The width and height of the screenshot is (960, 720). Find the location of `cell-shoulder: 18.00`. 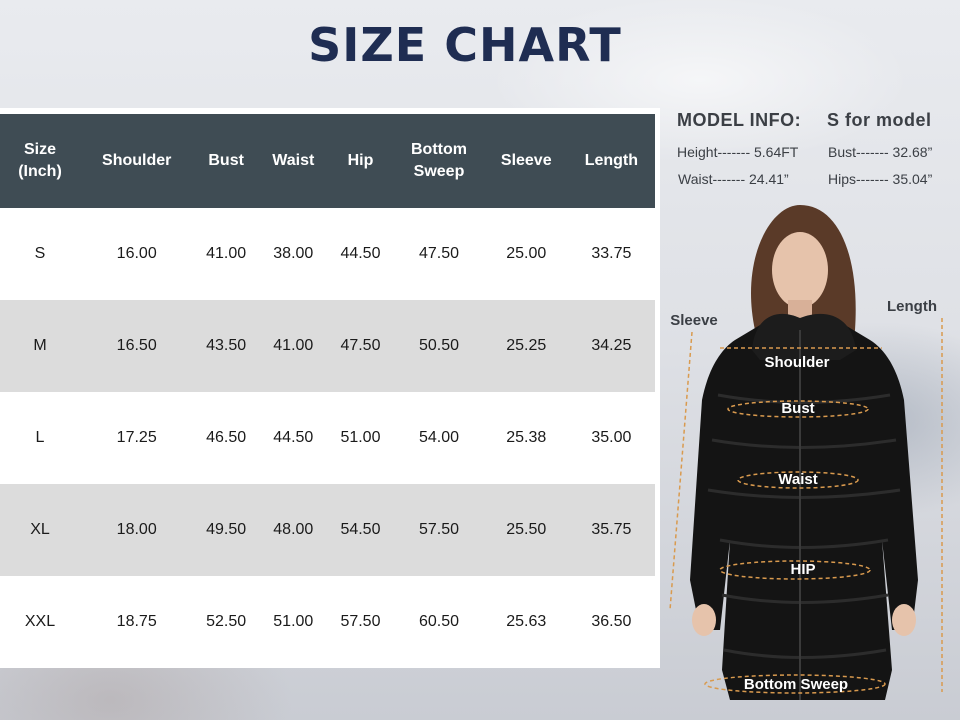

cell-shoulder: 18.00 is located at coordinates (137, 530).